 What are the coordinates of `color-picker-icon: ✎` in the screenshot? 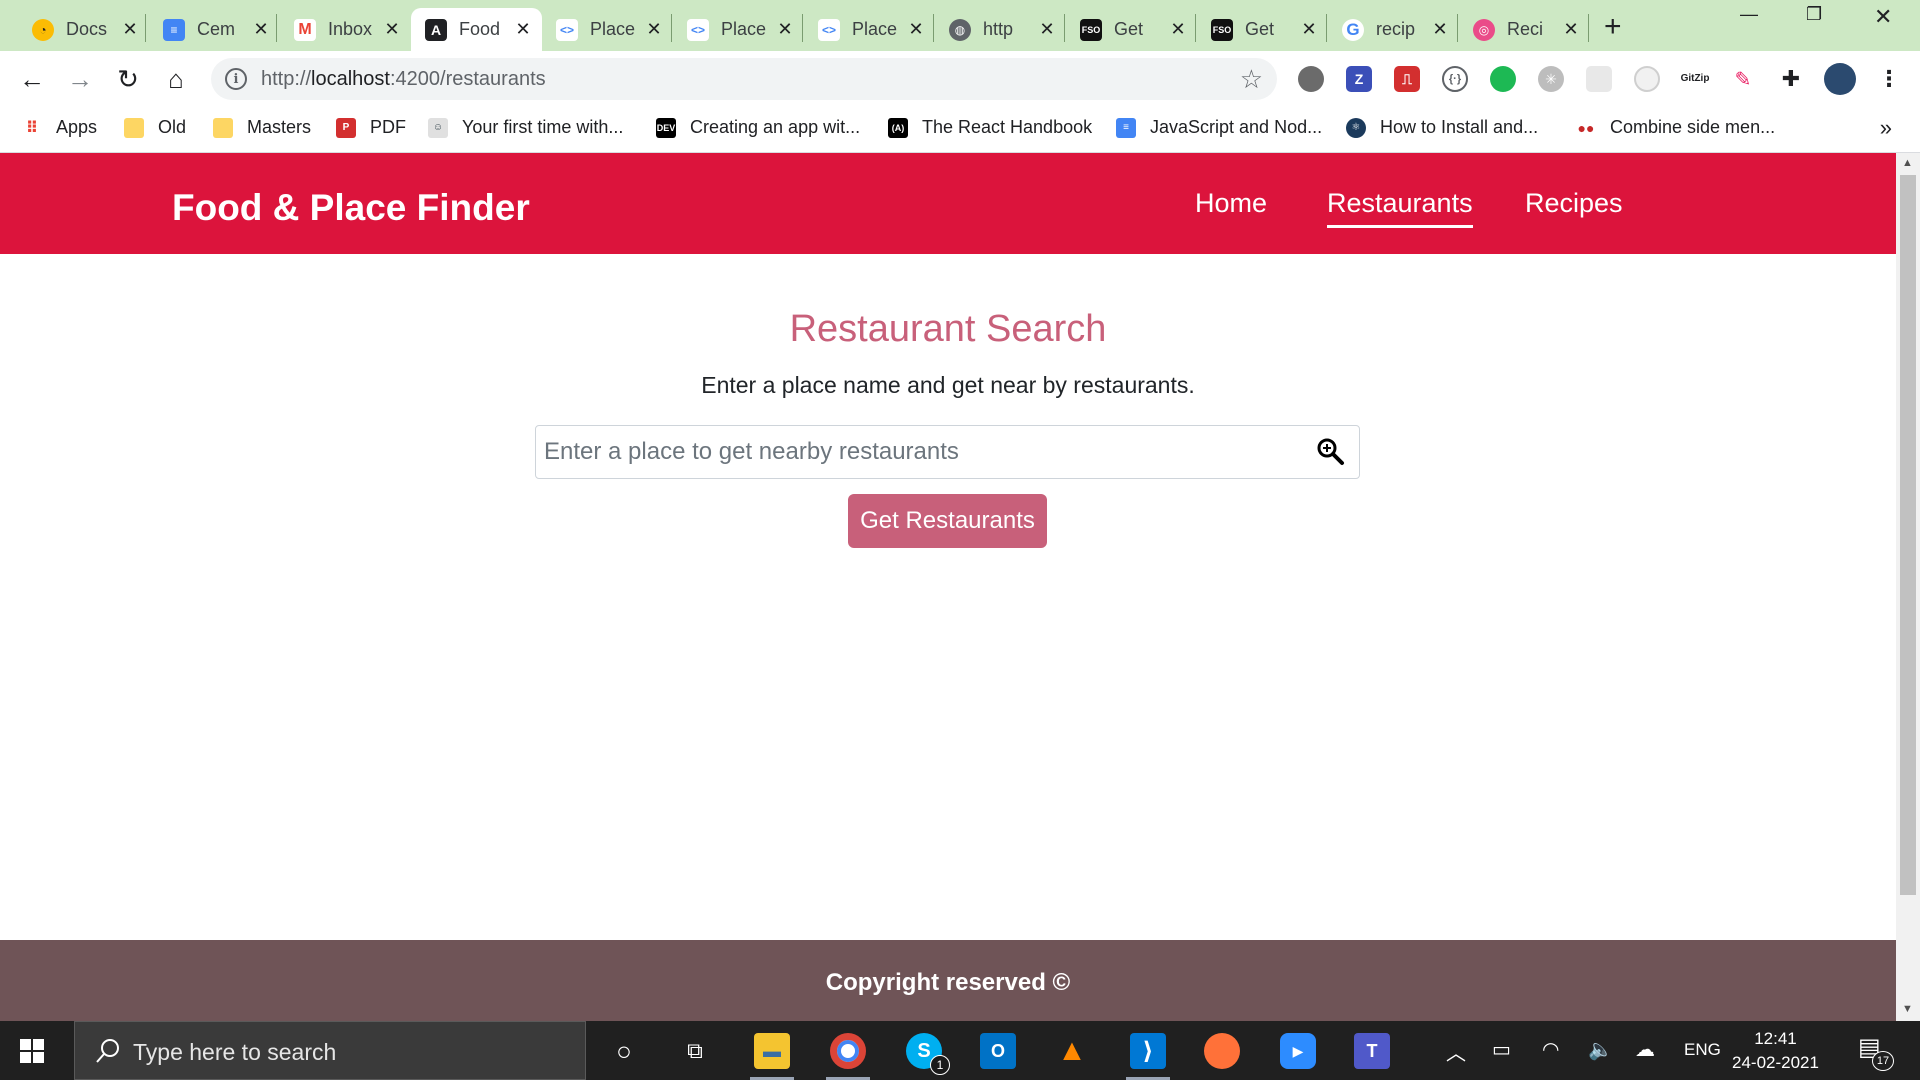 It's located at (1743, 79).